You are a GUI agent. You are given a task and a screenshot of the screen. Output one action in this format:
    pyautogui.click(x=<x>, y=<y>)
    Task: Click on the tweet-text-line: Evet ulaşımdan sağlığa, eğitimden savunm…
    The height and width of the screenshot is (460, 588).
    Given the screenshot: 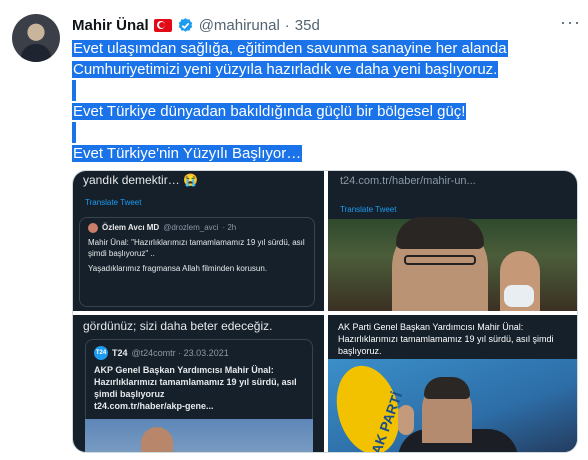 What is the action you would take?
    pyautogui.click(x=290, y=48)
    